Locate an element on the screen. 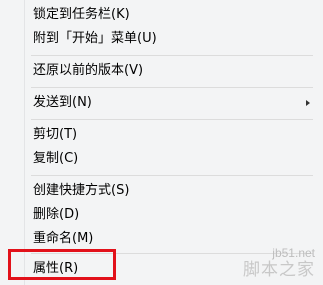 Image resolution: width=323 pixels, height=285 pixels. menu-item-send-to: 发送到(N) is located at coordinates (161, 103).